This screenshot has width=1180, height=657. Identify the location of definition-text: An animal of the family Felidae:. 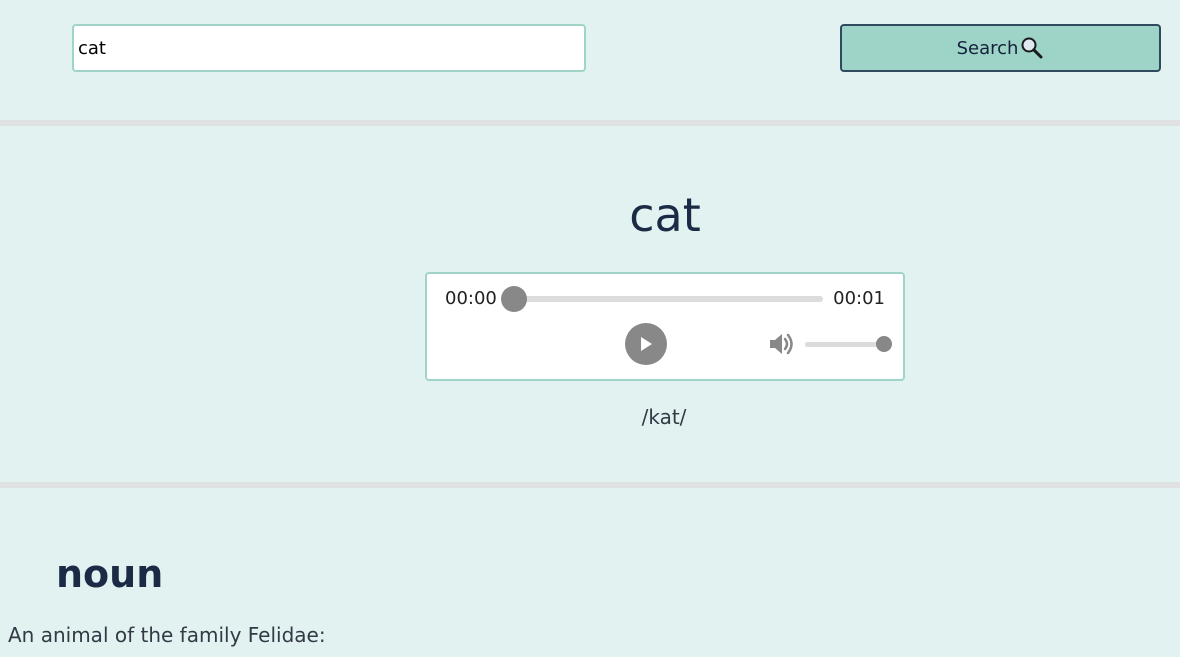
(167, 635).